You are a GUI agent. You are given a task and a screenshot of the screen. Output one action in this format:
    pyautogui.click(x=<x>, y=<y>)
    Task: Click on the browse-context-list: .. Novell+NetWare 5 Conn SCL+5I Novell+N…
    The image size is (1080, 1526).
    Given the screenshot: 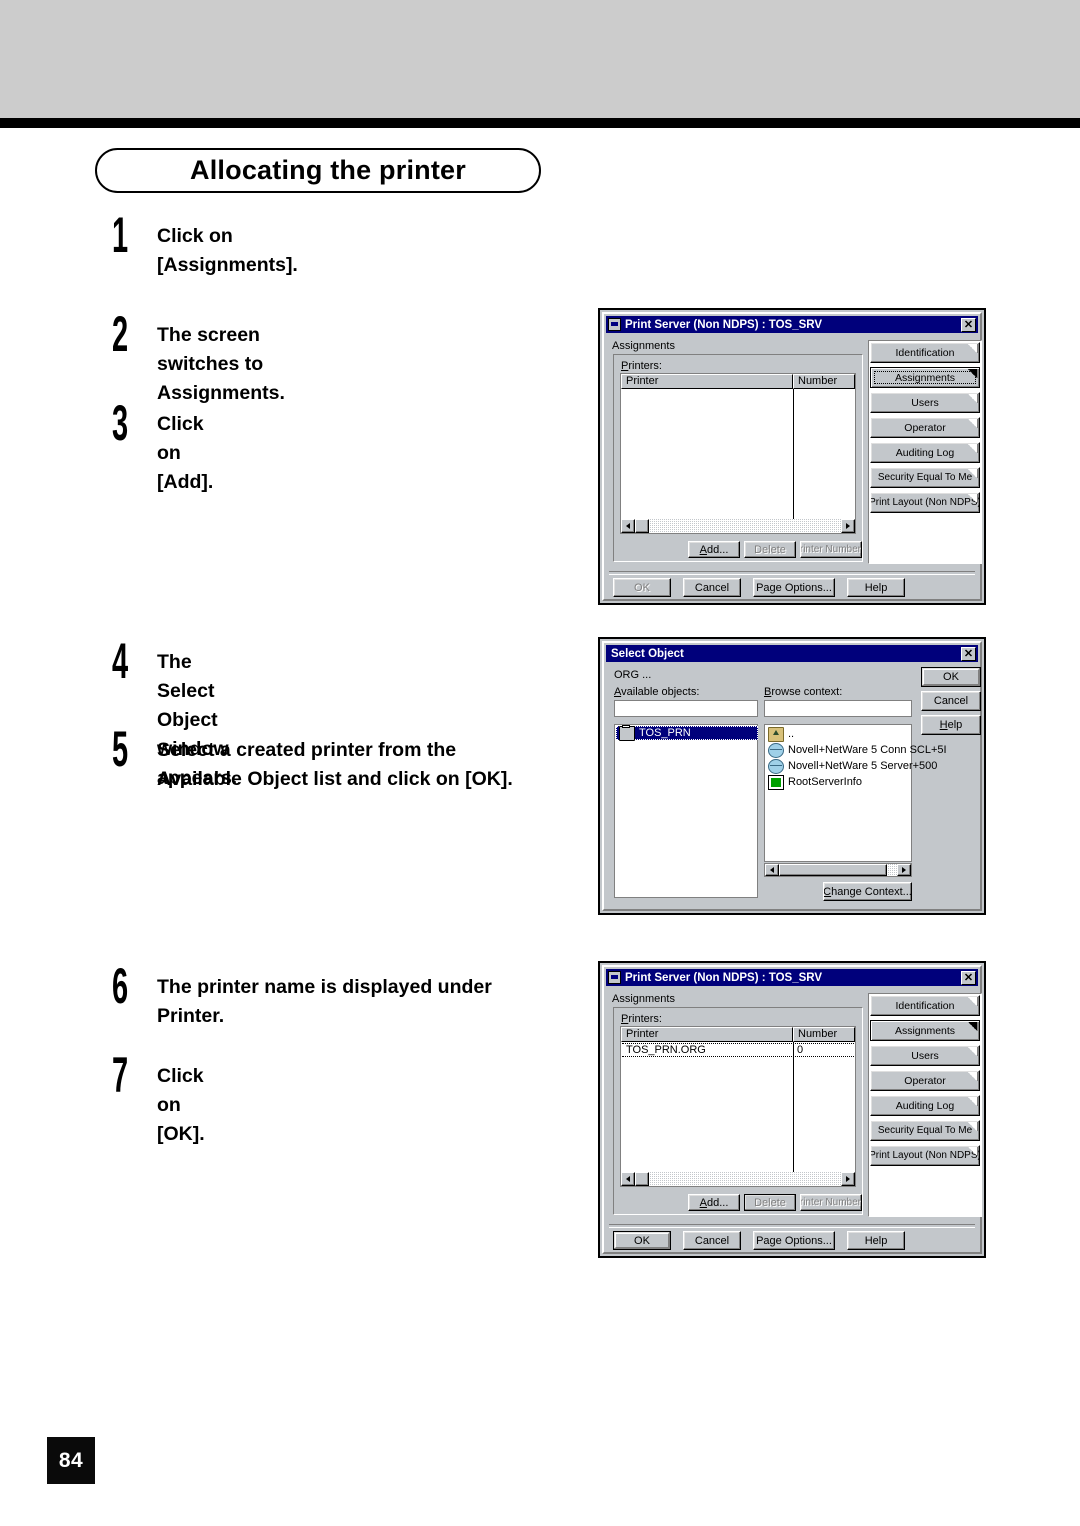 What is the action you would take?
    pyautogui.click(x=855, y=793)
    